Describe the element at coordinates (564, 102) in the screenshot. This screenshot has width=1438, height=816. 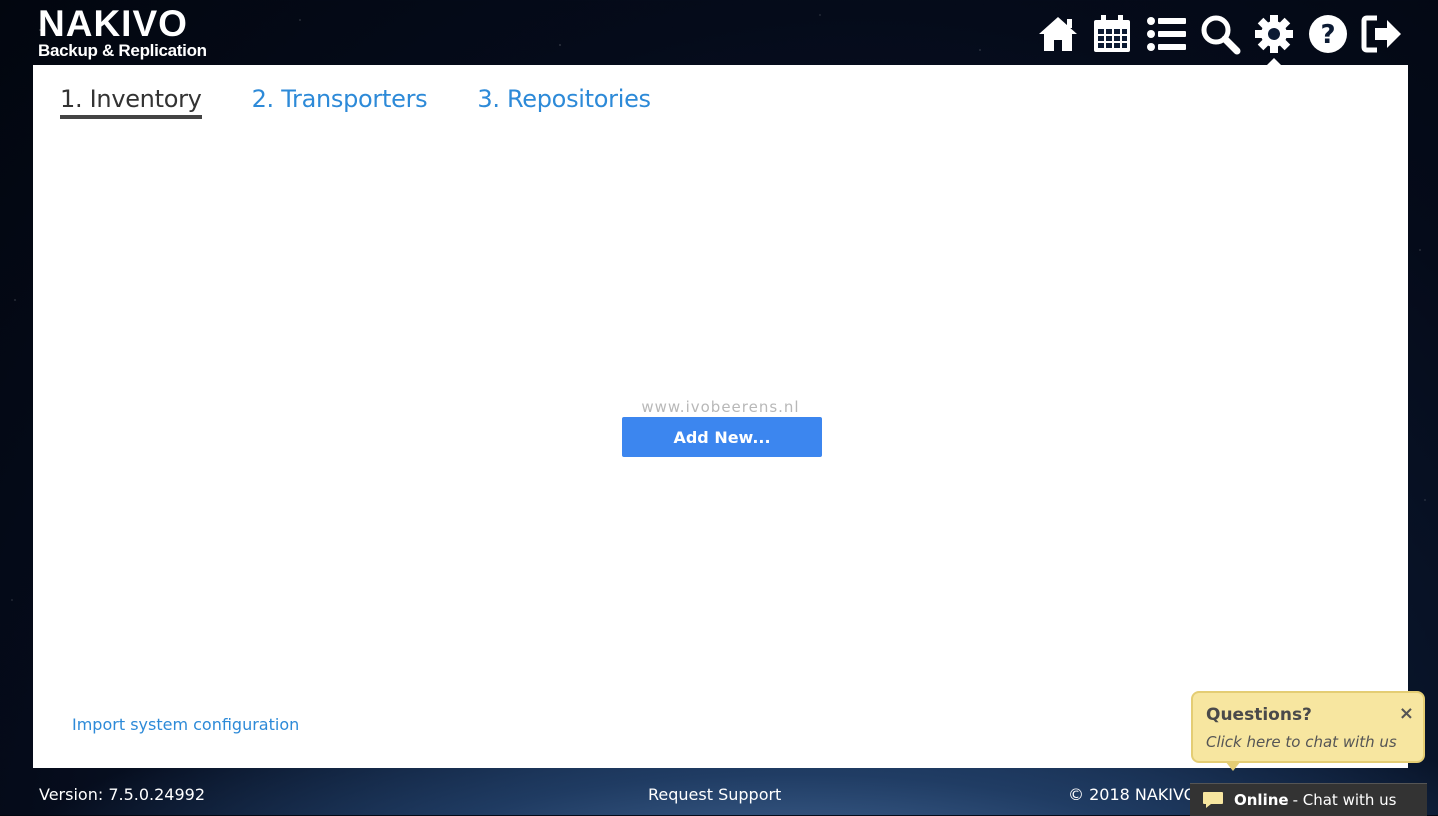
I see `tab-repositories: 3. Repositories` at that location.